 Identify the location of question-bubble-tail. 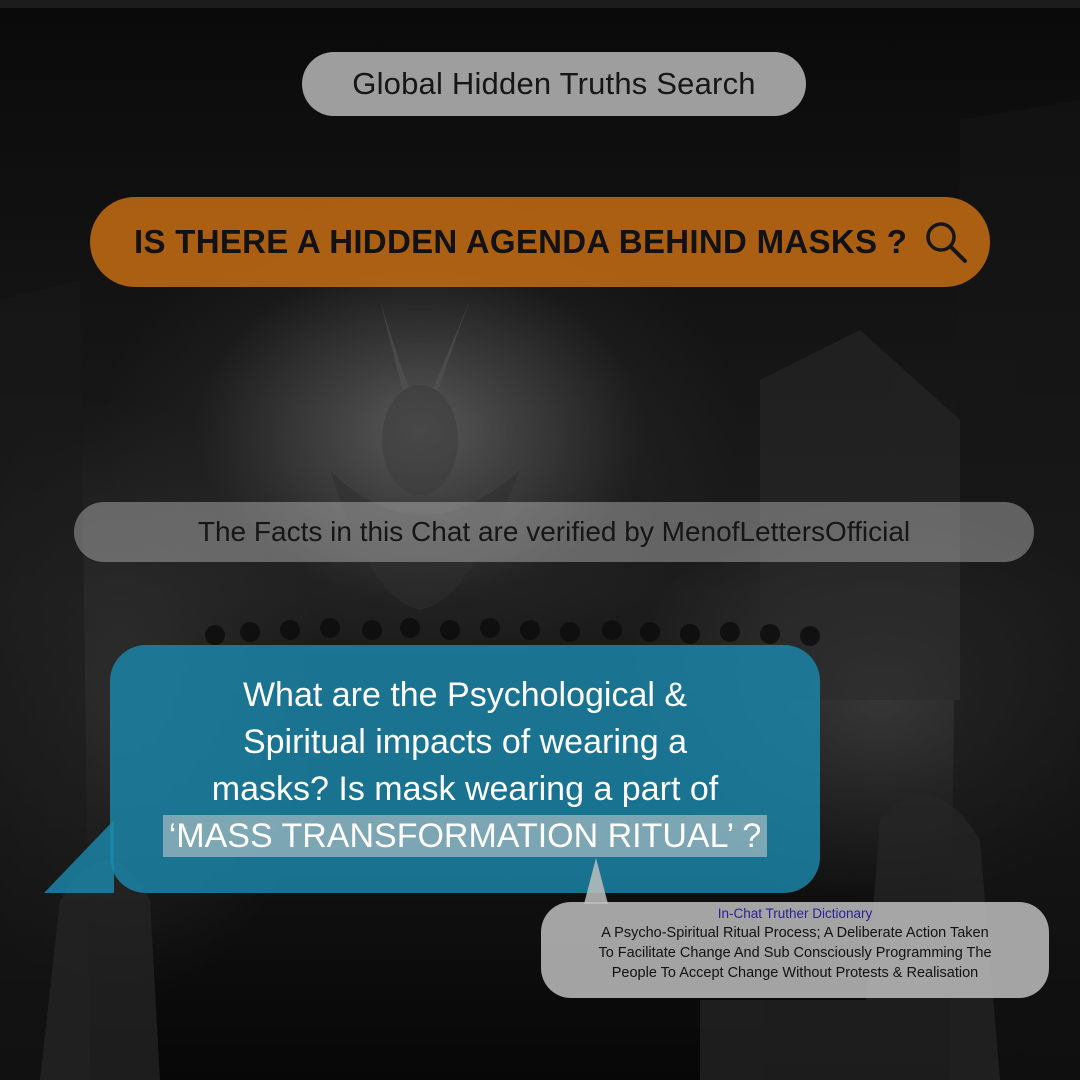
(79, 856).